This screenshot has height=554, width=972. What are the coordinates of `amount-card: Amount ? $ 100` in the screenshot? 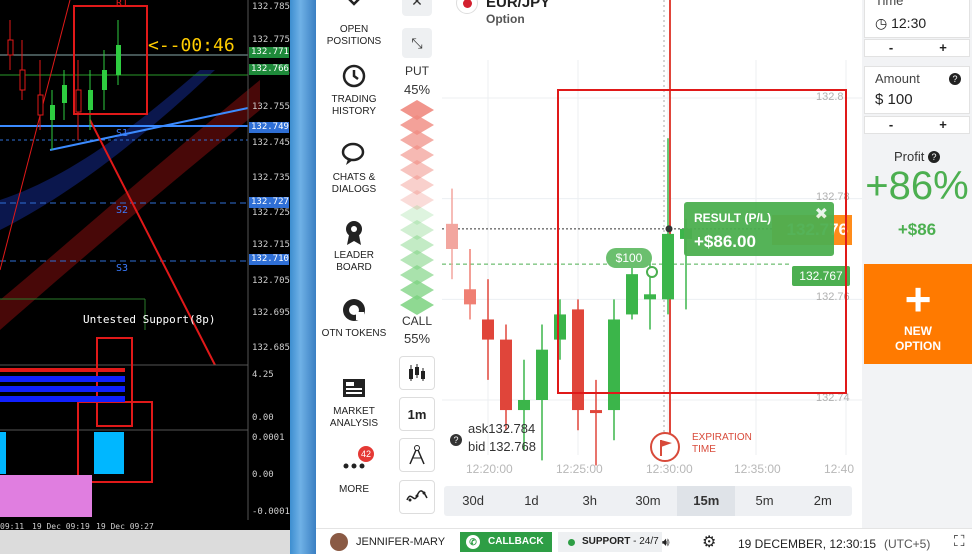 It's located at (917, 90).